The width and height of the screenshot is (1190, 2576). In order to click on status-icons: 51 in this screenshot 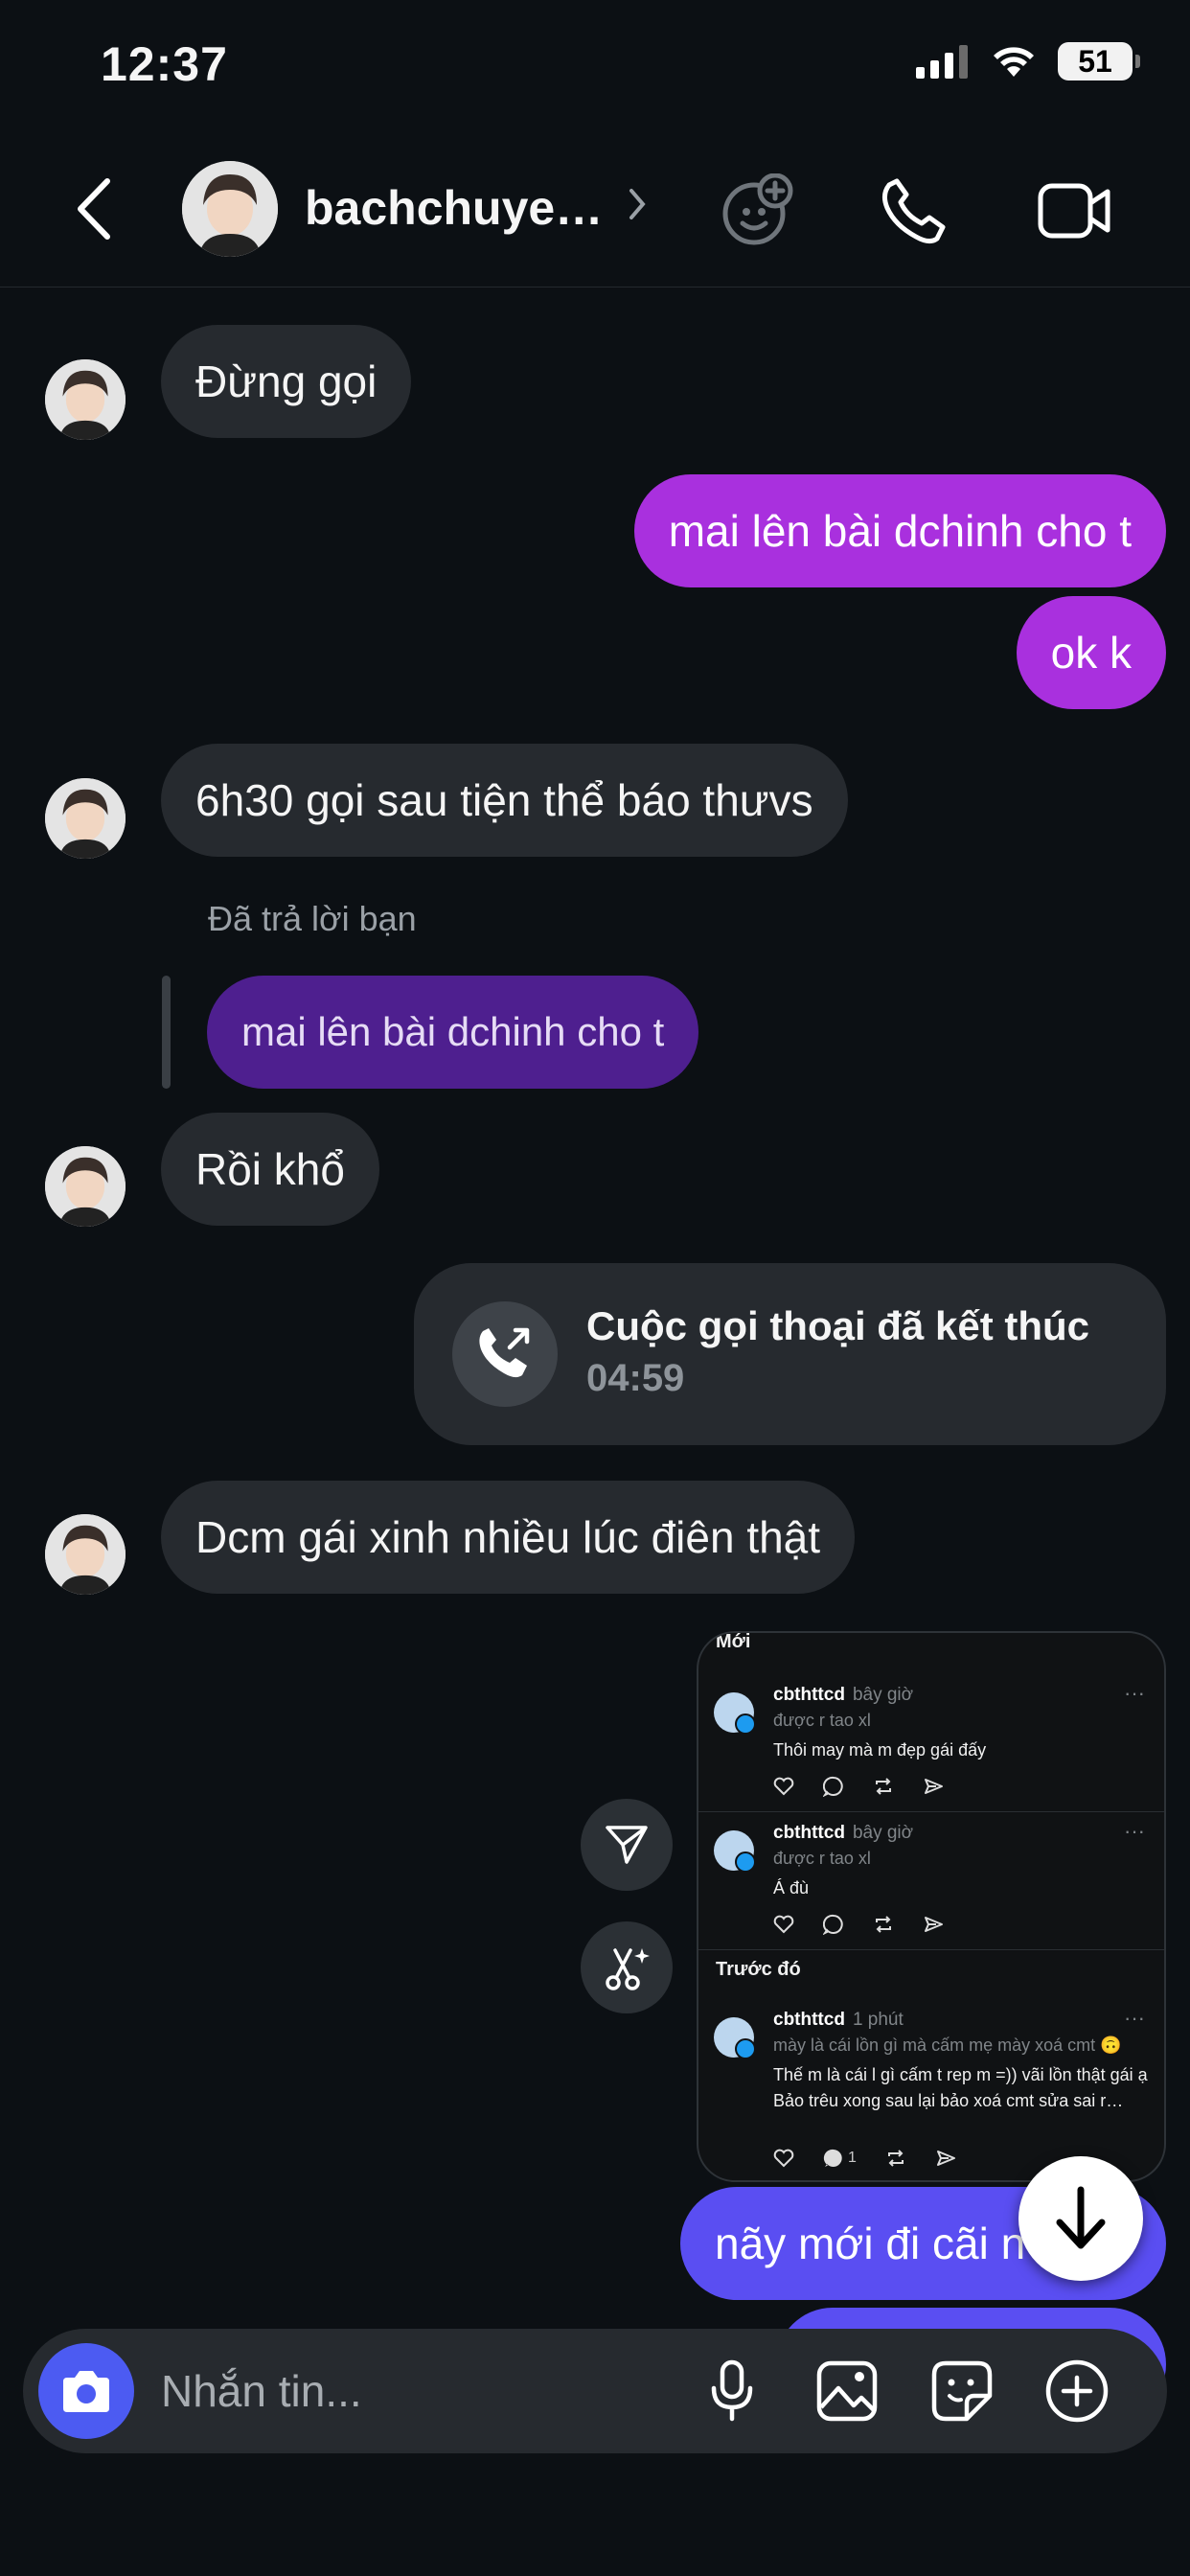, I will do `click(1028, 61)`.